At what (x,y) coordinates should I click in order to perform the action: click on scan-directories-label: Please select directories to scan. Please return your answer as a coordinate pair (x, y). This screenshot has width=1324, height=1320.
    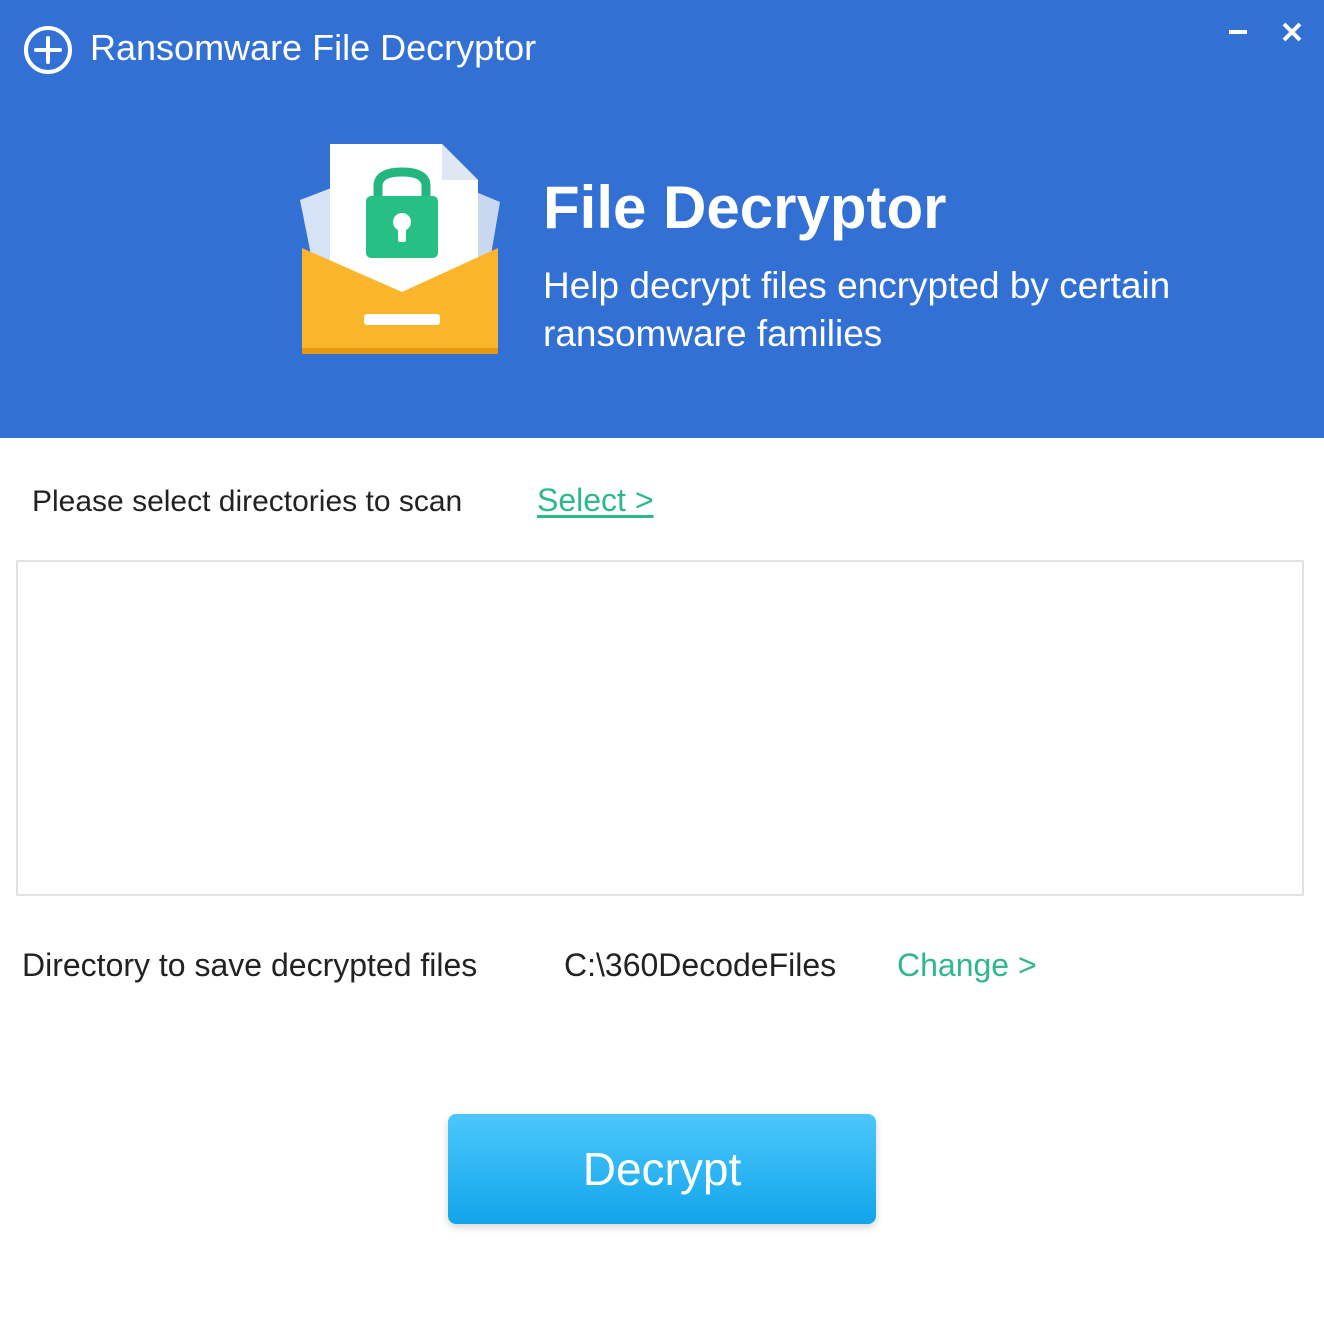
    Looking at the image, I should click on (247, 501).